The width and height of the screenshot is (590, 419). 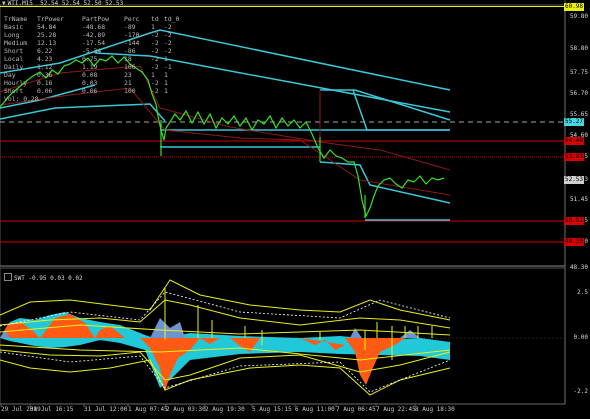 I want to click on sub-window-title: SWT -0.95 0.03 0.02, so click(x=43, y=277).